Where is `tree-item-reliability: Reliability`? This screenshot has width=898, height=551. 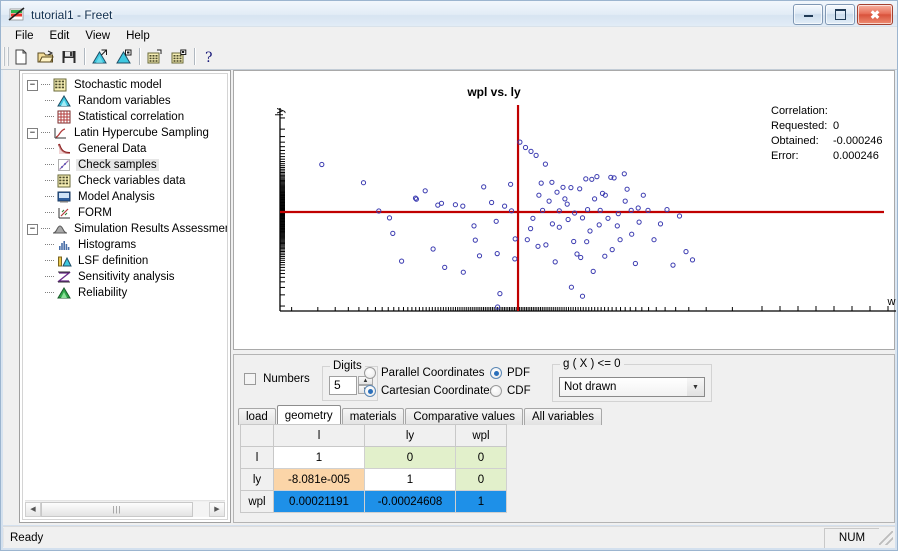
tree-item-reliability: Reliability is located at coordinates (125, 293).